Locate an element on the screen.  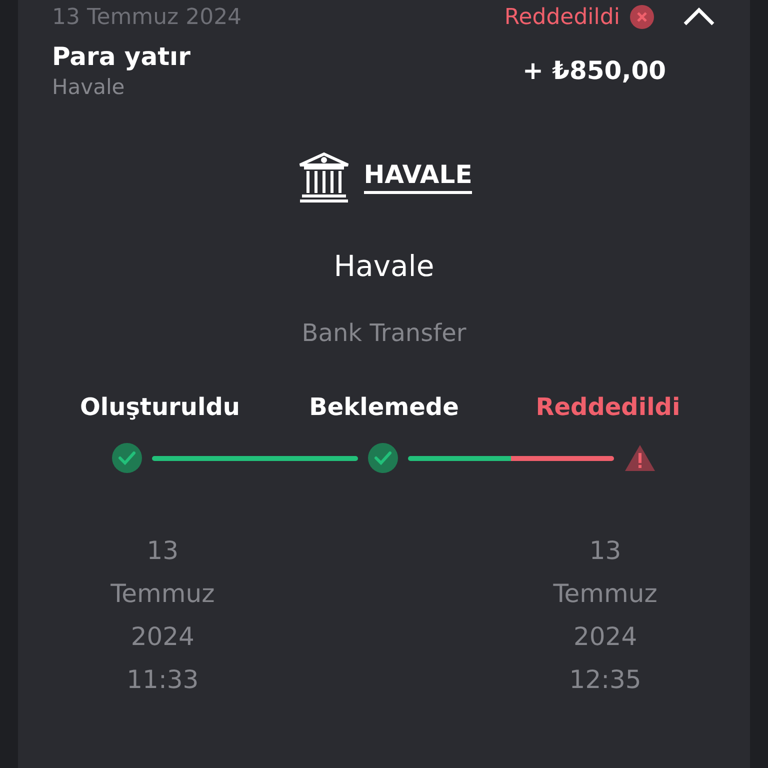
step-label: Reddedildi is located at coordinates (608, 407).